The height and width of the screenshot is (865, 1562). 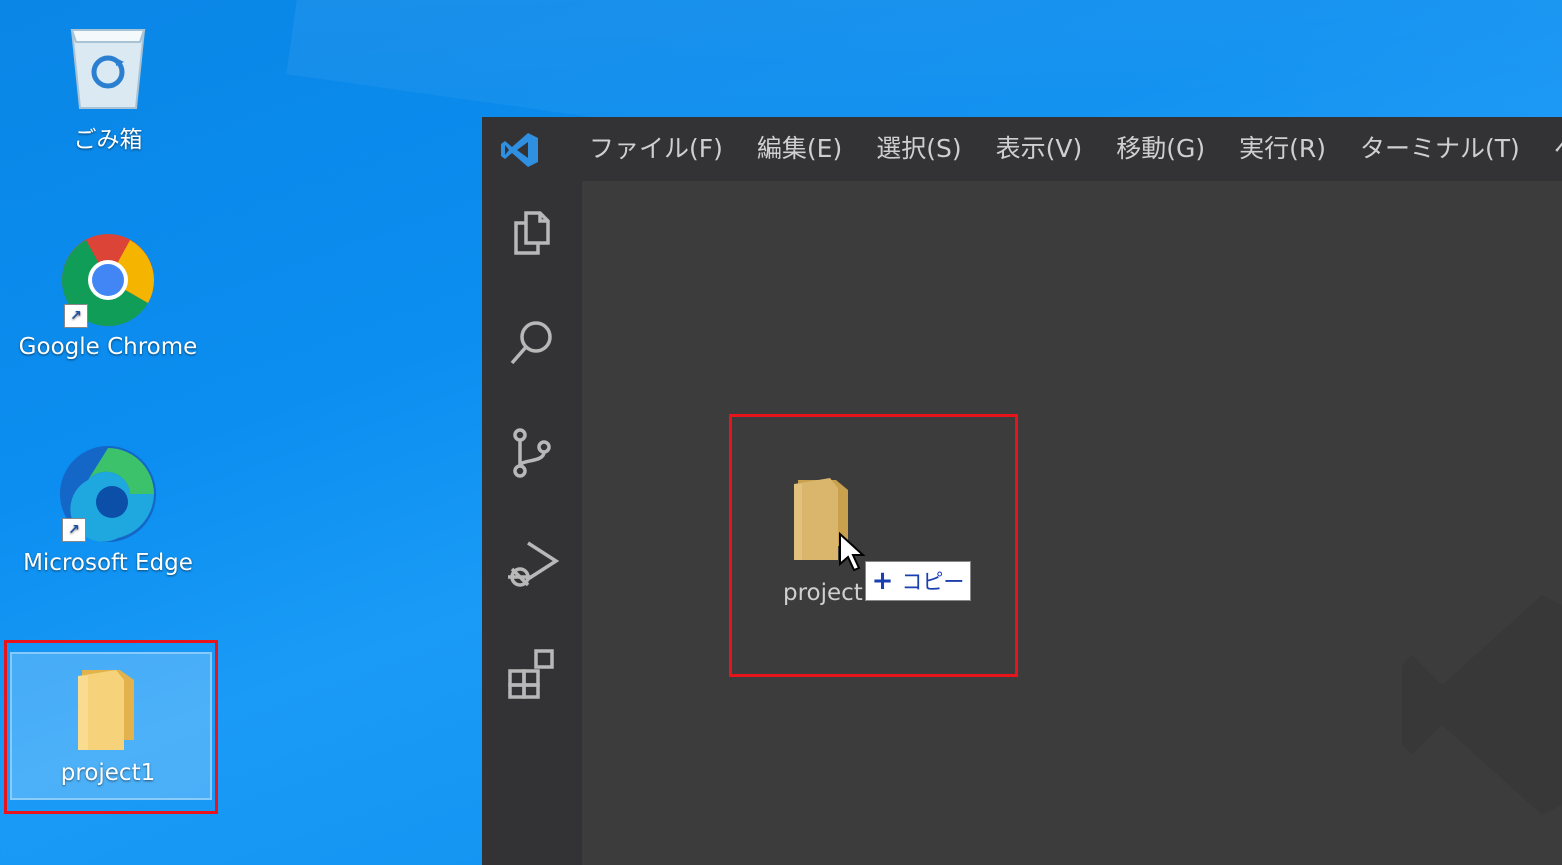 What do you see at coordinates (1549, 149) in the screenshot?
I see `menu-help: ヘルプ(` at bounding box center [1549, 149].